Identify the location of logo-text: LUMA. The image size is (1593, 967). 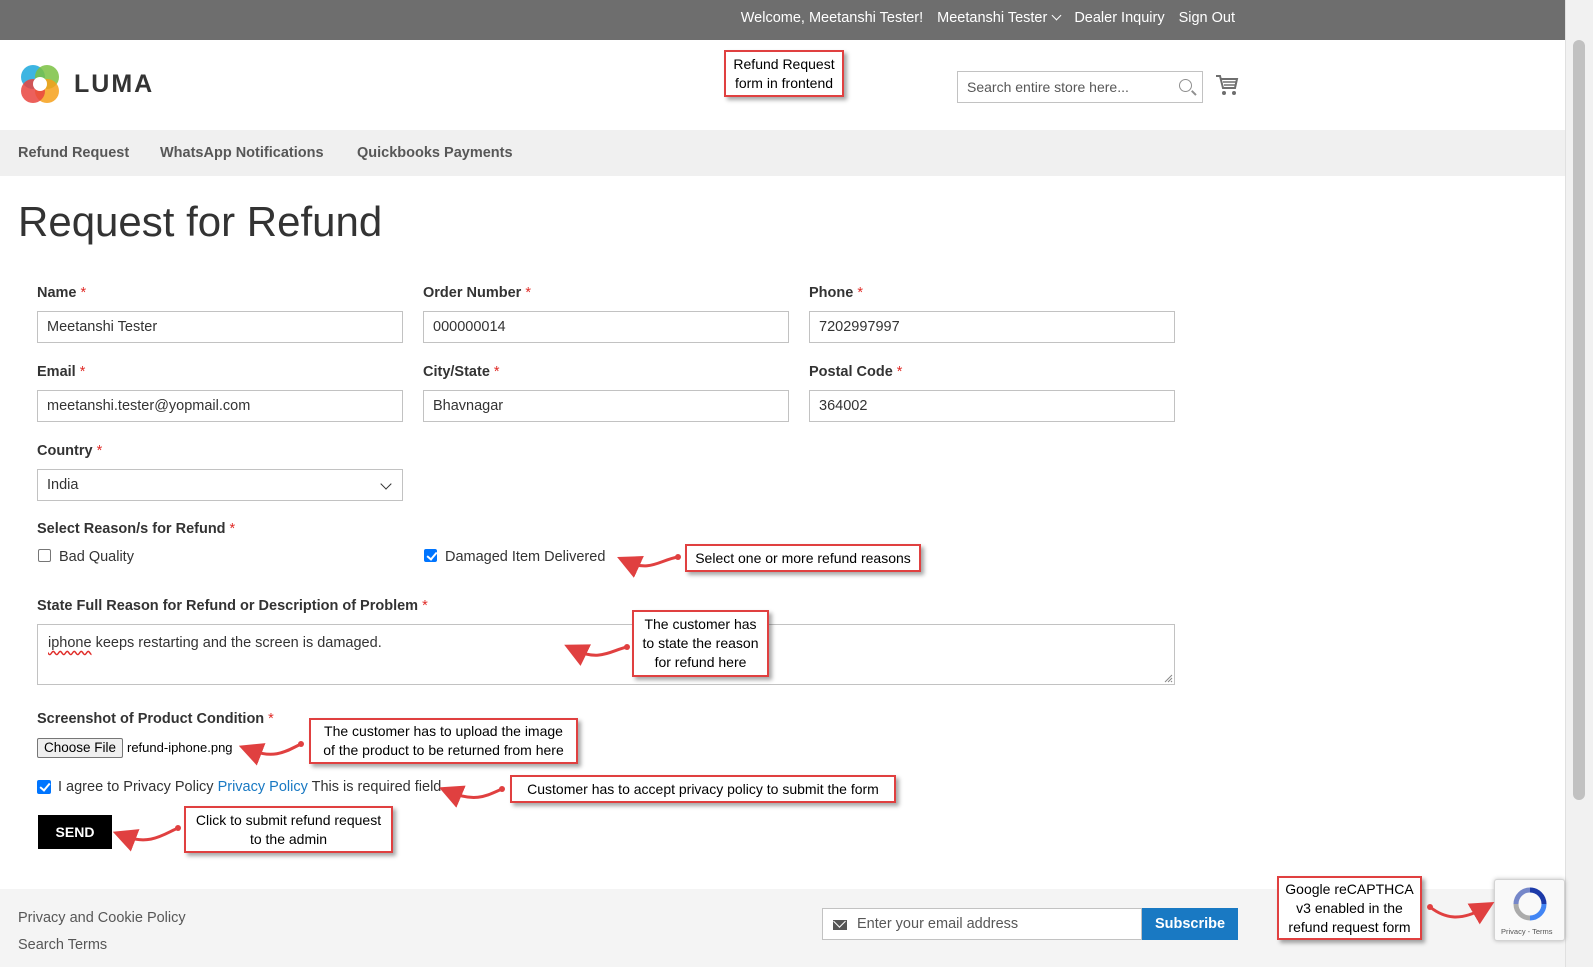
(114, 83).